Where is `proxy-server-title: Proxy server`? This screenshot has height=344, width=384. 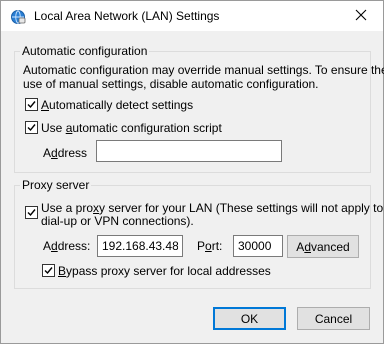 proxy-server-title: Proxy server is located at coordinates (56, 185).